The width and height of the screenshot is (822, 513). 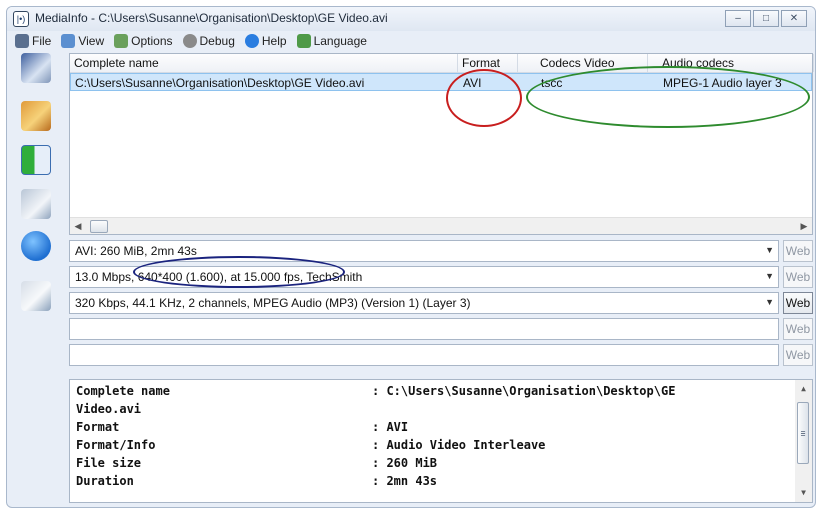 What do you see at coordinates (798, 251) in the screenshot?
I see `web-button-general: Web` at bounding box center [798, 251].